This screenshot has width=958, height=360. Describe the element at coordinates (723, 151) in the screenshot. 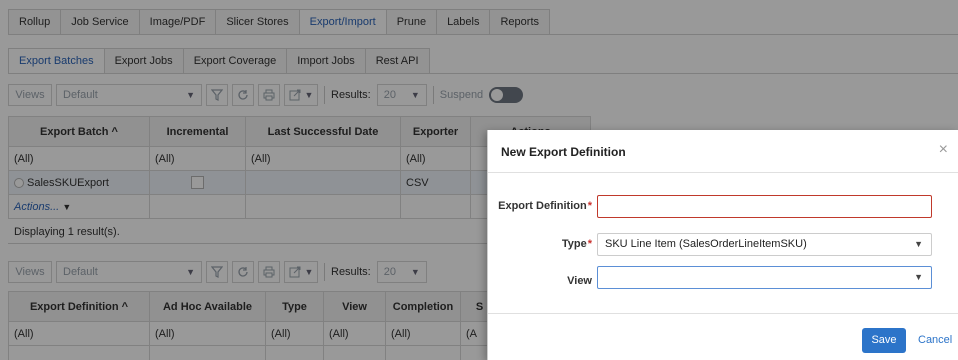

I see `dialog-header: New Export Definition ×` at that location.